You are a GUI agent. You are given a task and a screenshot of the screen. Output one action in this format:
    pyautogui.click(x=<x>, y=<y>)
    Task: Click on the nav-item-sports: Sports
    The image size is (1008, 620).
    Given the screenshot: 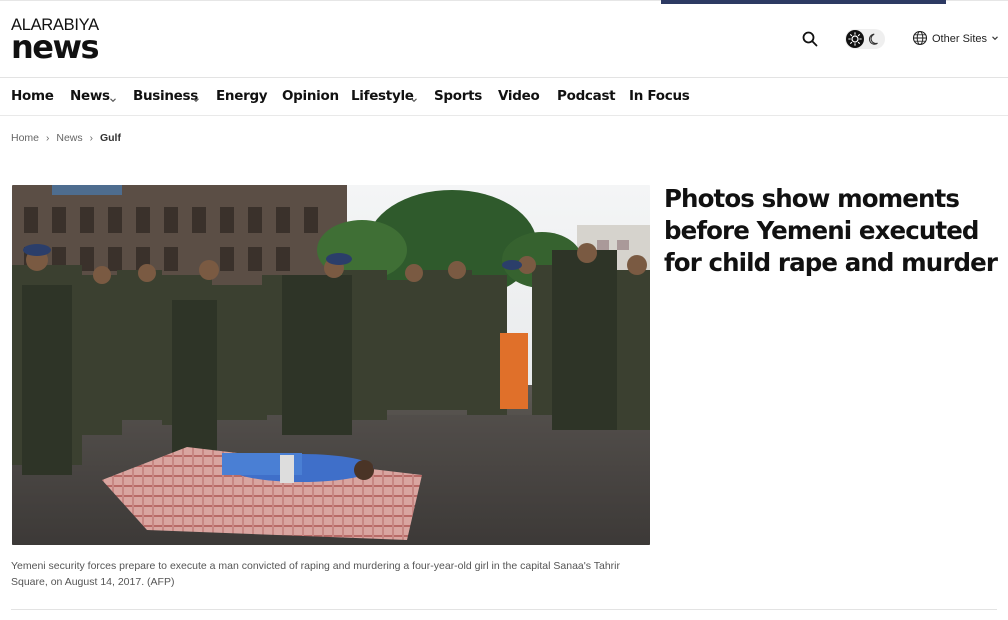 What is the action you would take?
    pyautogui.click(x=458, y=96)
    